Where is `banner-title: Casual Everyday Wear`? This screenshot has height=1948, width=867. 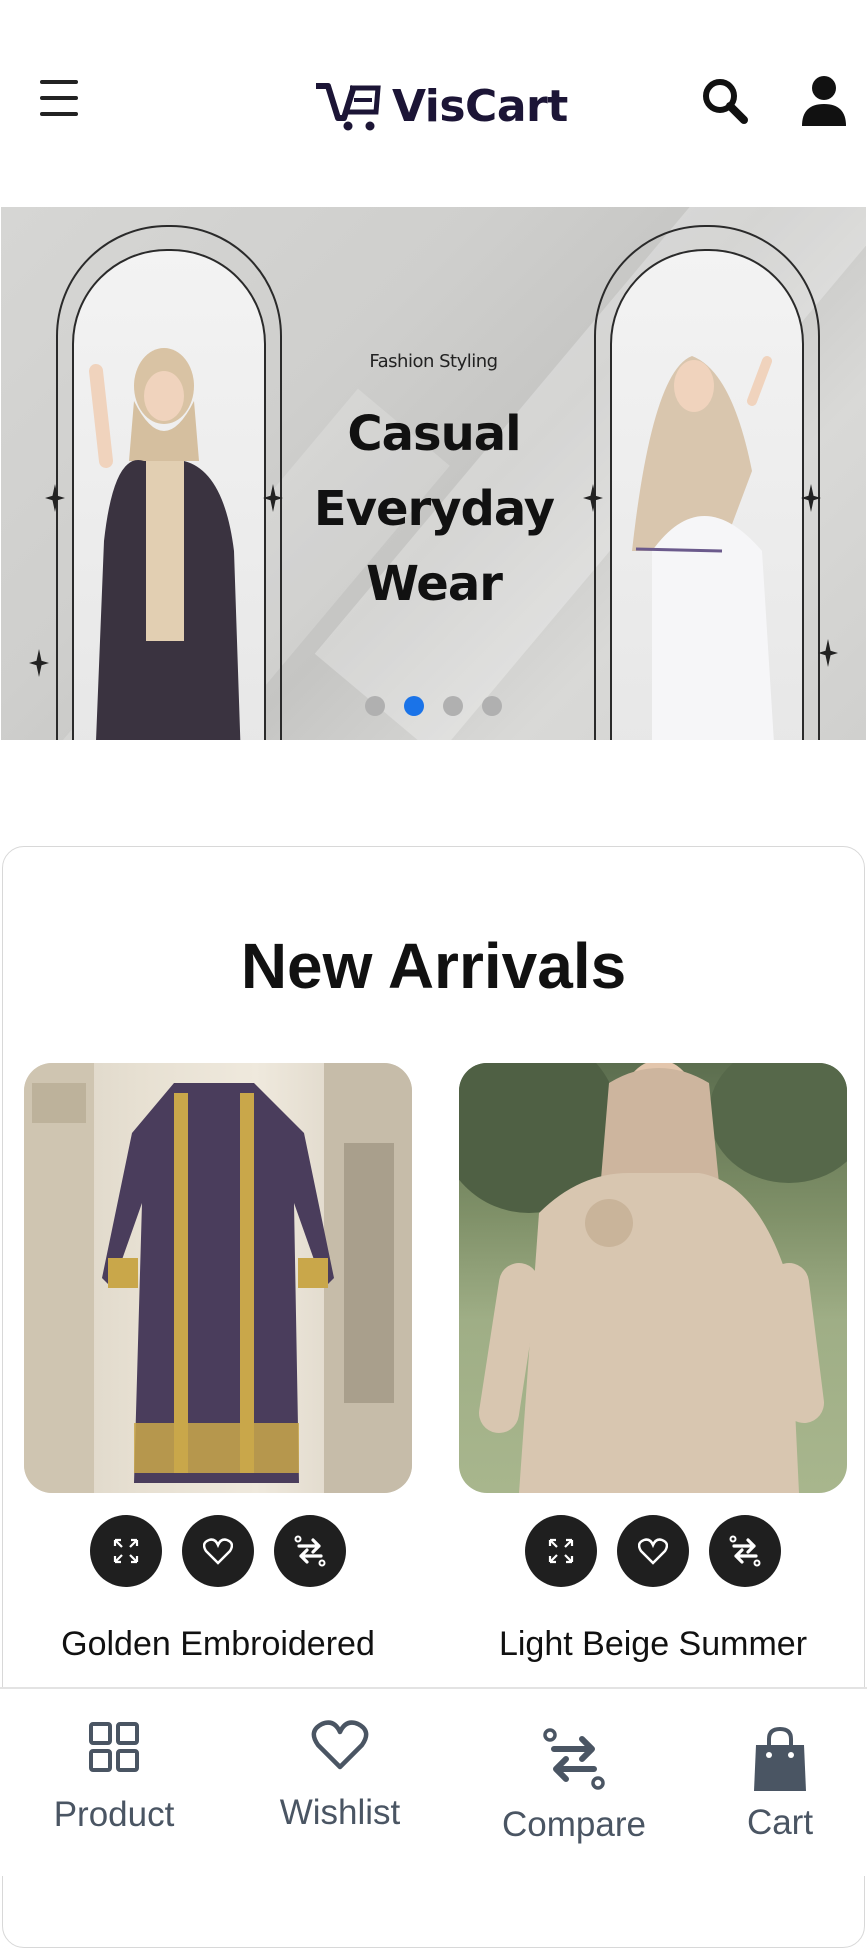
banner-title: Casual Everyday Wear is located at coordinates (434, 509).